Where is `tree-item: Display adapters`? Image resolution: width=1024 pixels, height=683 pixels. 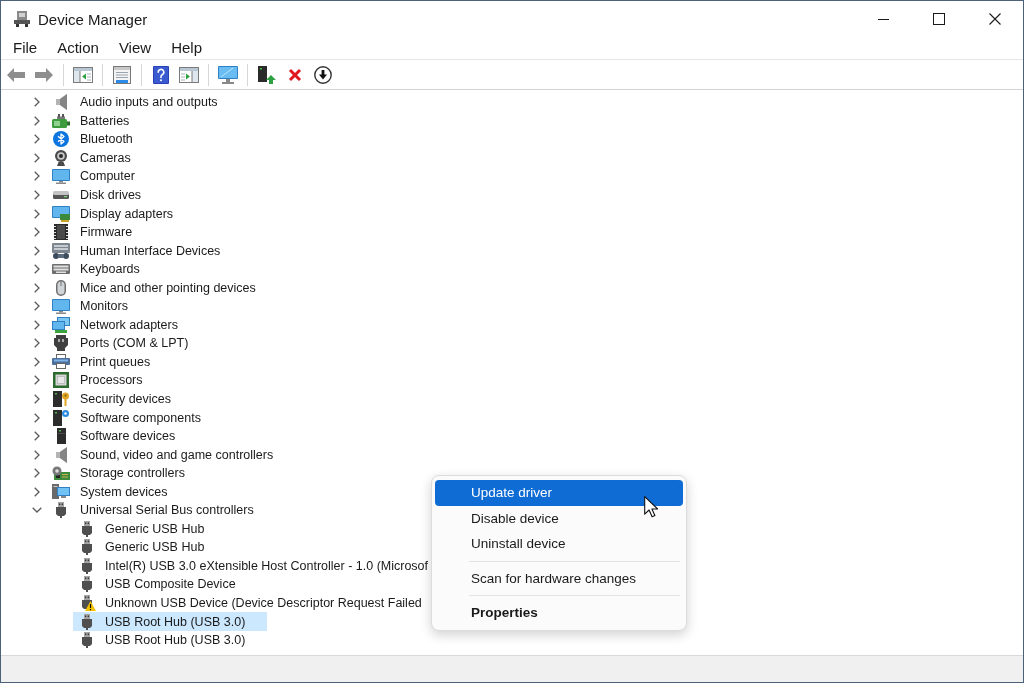
tree-item: Display adapters is located at coordinates (112, 213).